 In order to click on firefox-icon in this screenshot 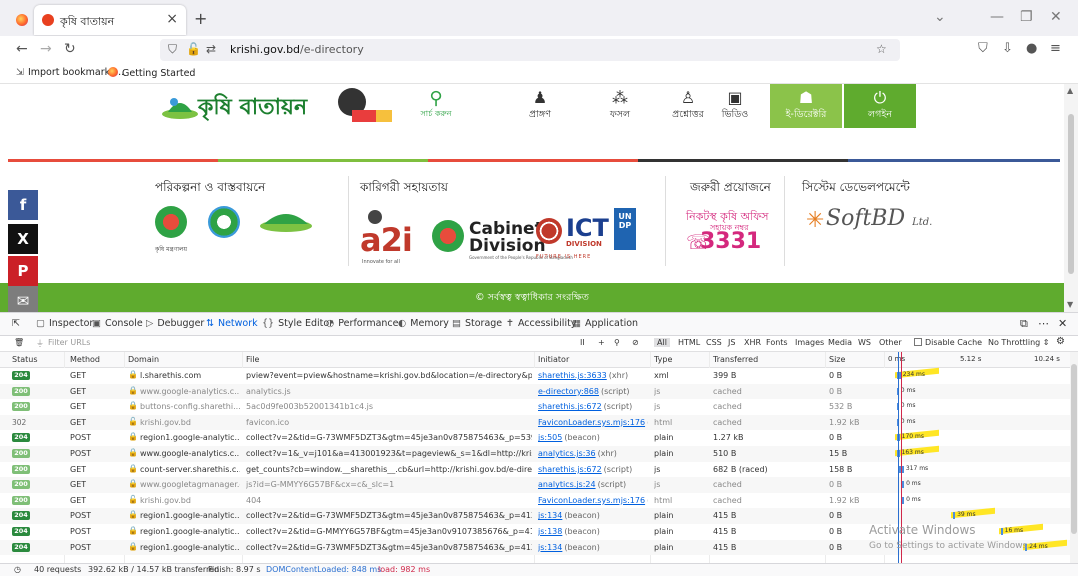, I will do `click(22, 20)`.